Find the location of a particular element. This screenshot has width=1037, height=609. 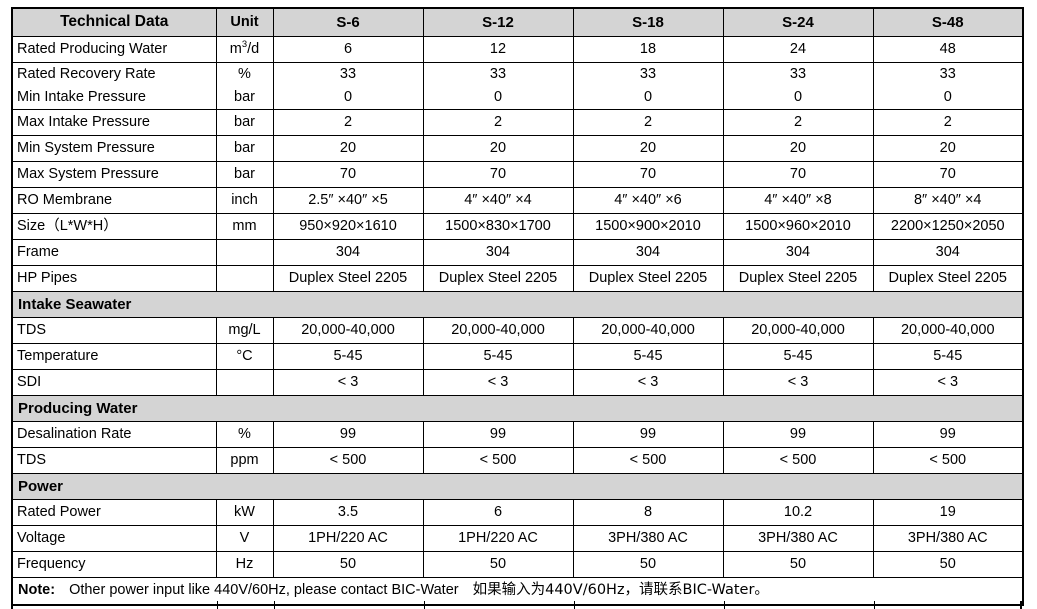

cell-value: 12 is located at coordinates (498, 49).